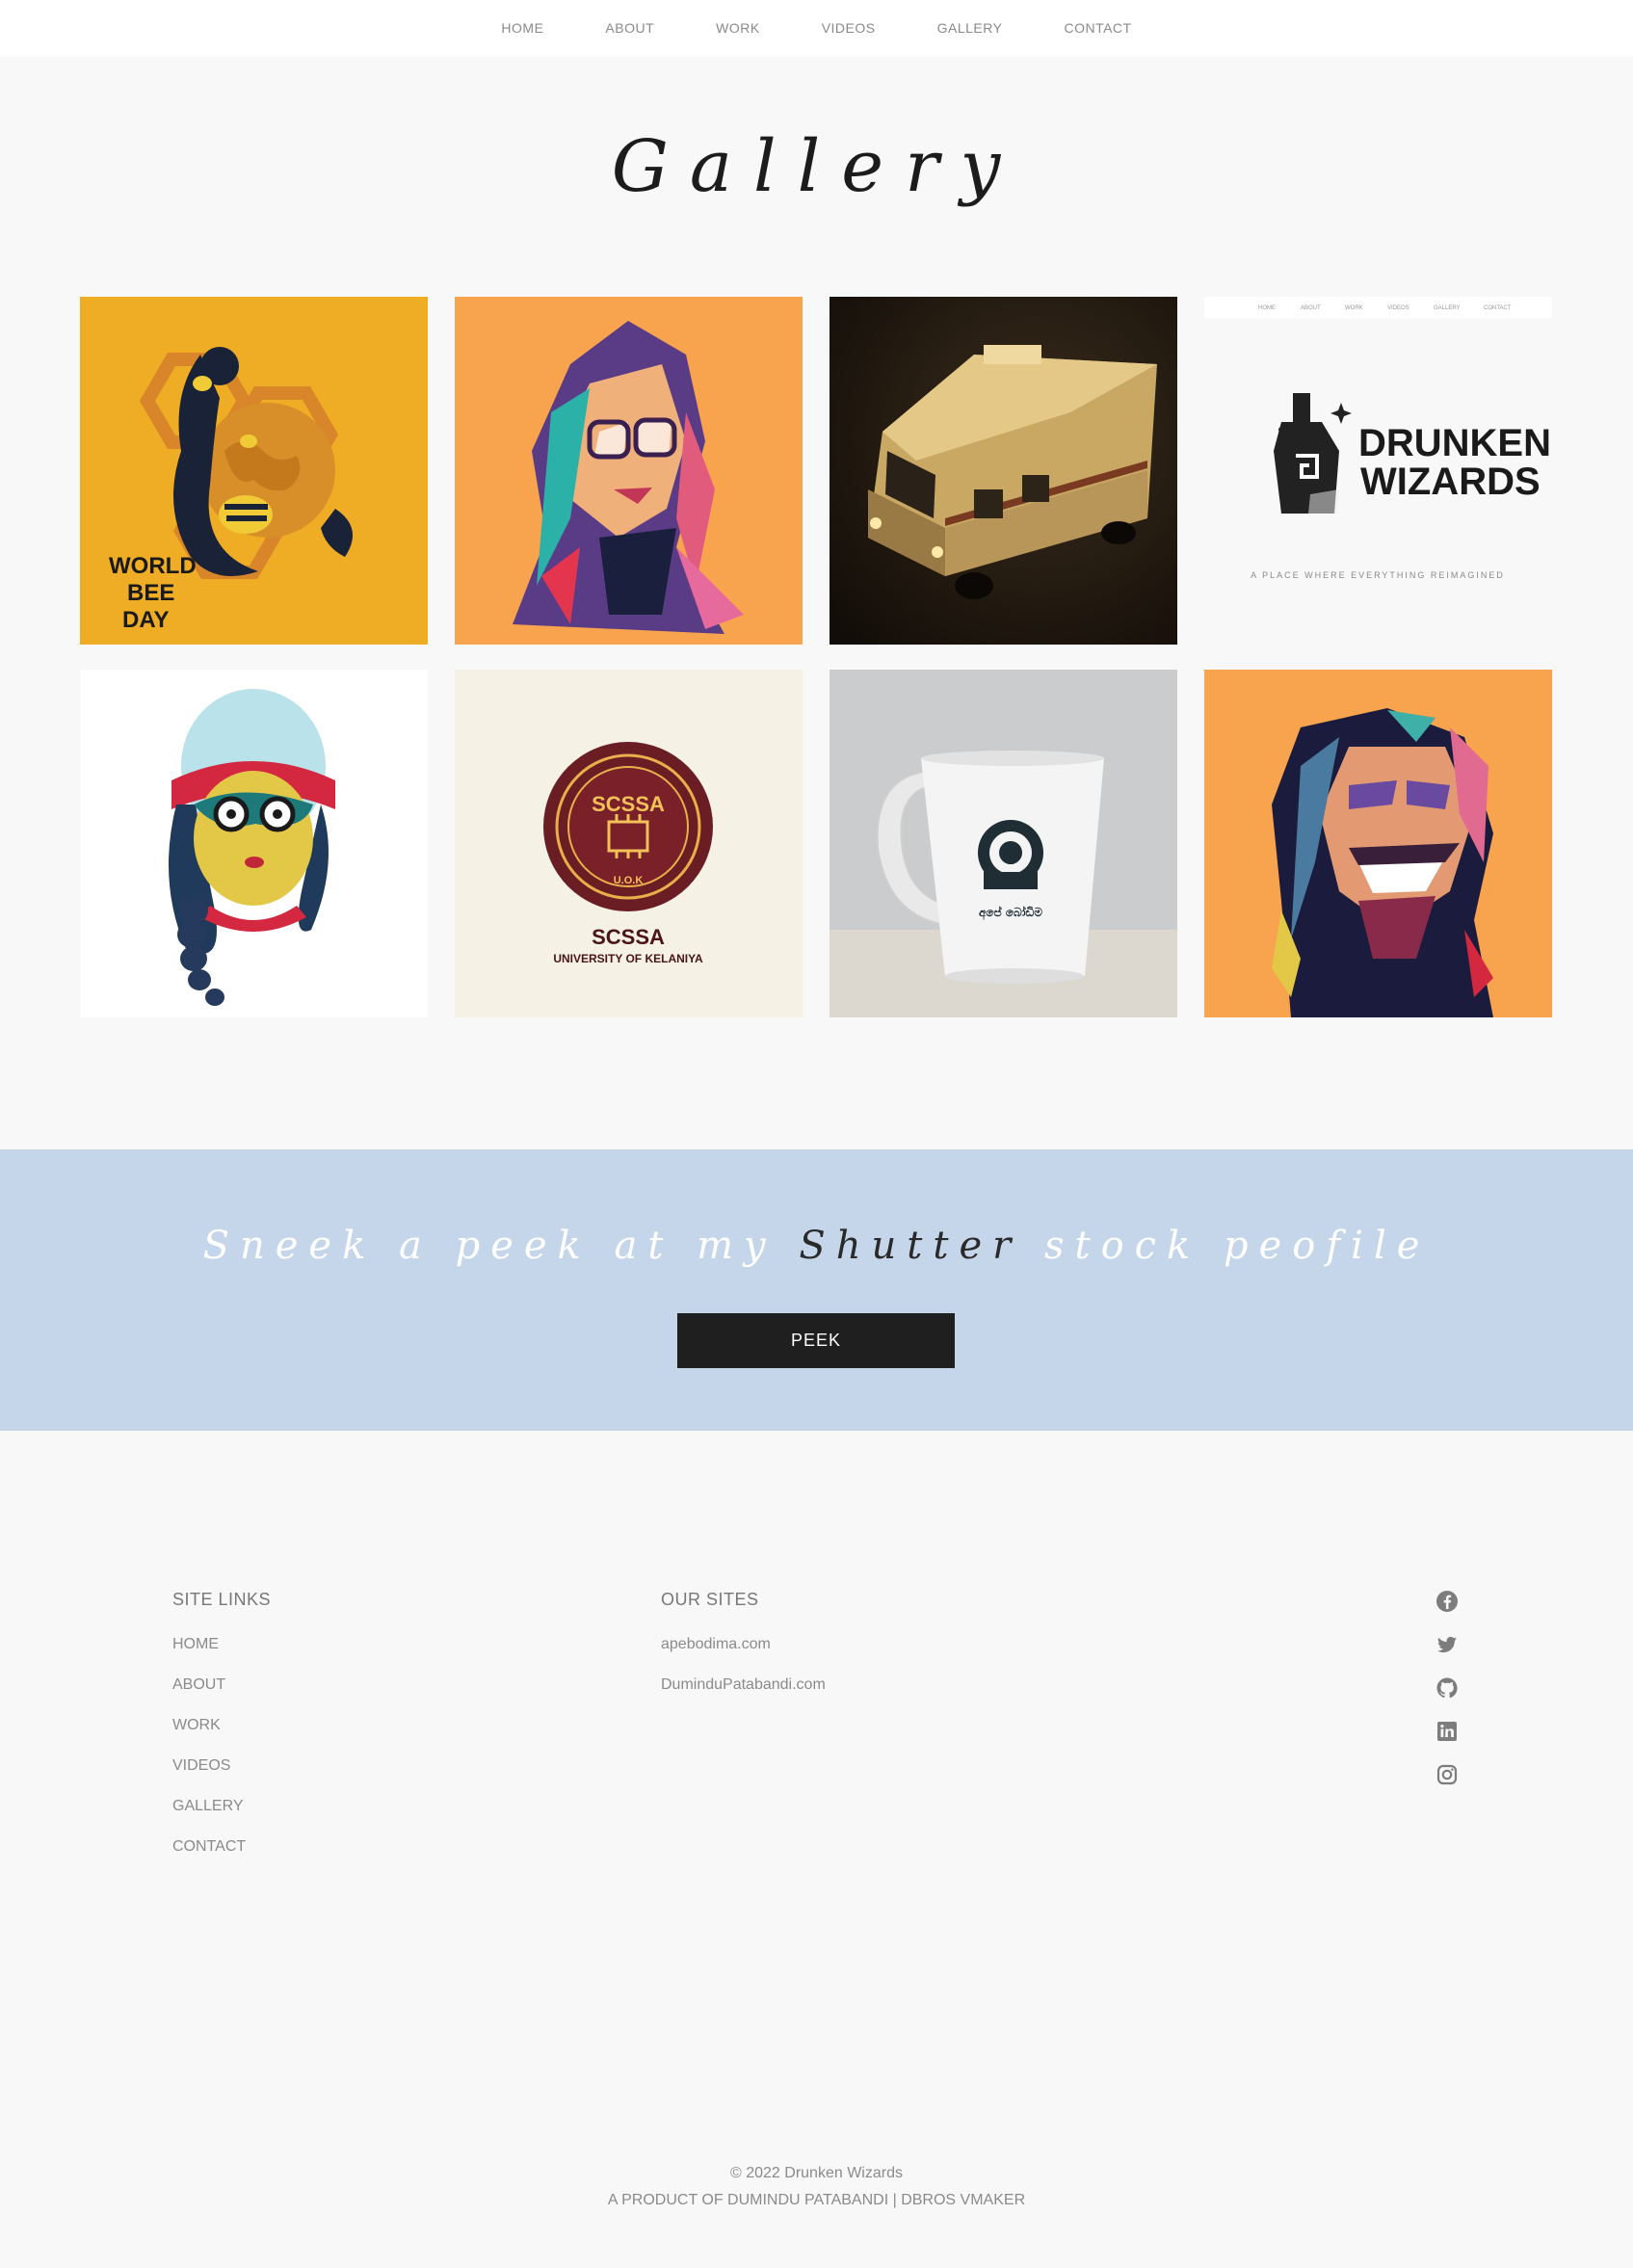 The width and height of the screenshot is (1633, 2268). Describe the element at coordinates (221, 1806) in the screenshot. I see `footer-link-gallery: GALLERY` at that location.